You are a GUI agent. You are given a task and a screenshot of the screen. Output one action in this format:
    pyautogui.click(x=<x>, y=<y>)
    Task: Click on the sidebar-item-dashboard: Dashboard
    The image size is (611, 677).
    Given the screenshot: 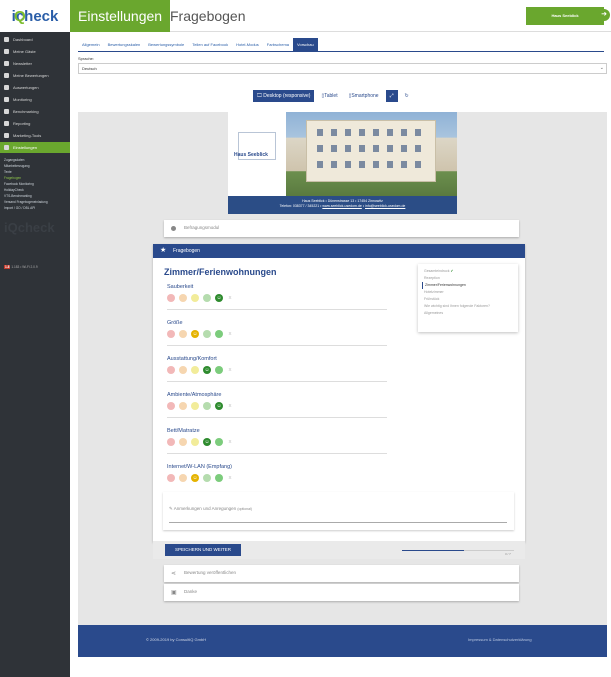 What is the action you would take?
    pyautogui.click(x=35, y=39)
    